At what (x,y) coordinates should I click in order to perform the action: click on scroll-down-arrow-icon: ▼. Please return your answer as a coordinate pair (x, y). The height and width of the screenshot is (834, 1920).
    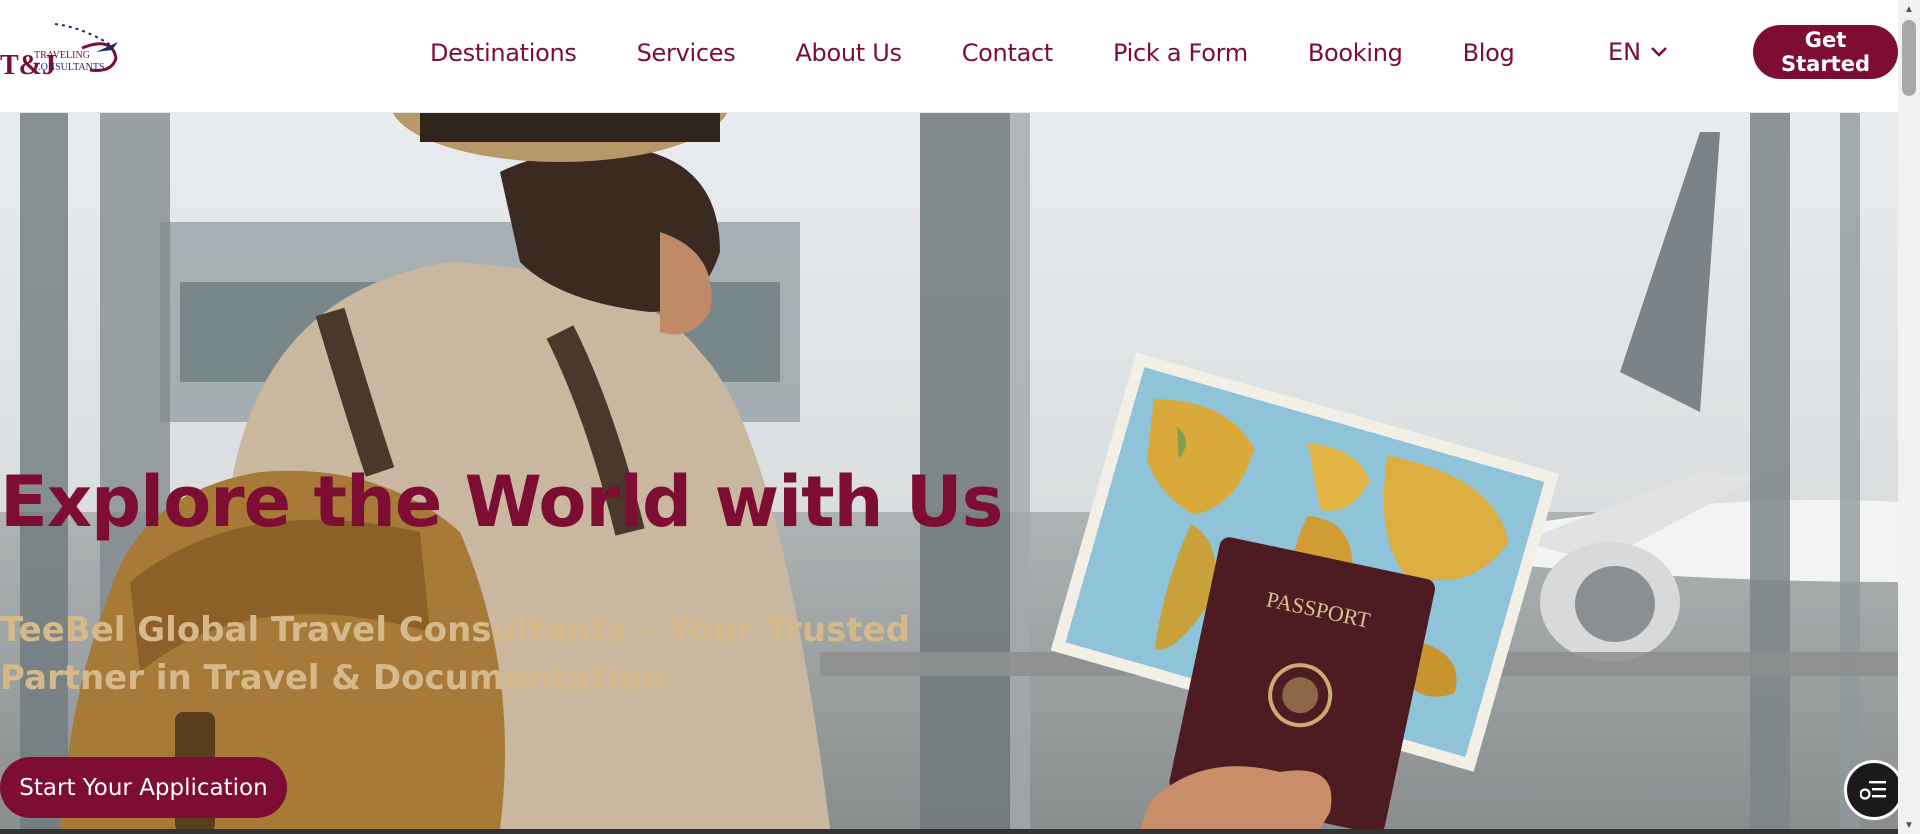
    Looking at the image, I should click on (1909, 825).